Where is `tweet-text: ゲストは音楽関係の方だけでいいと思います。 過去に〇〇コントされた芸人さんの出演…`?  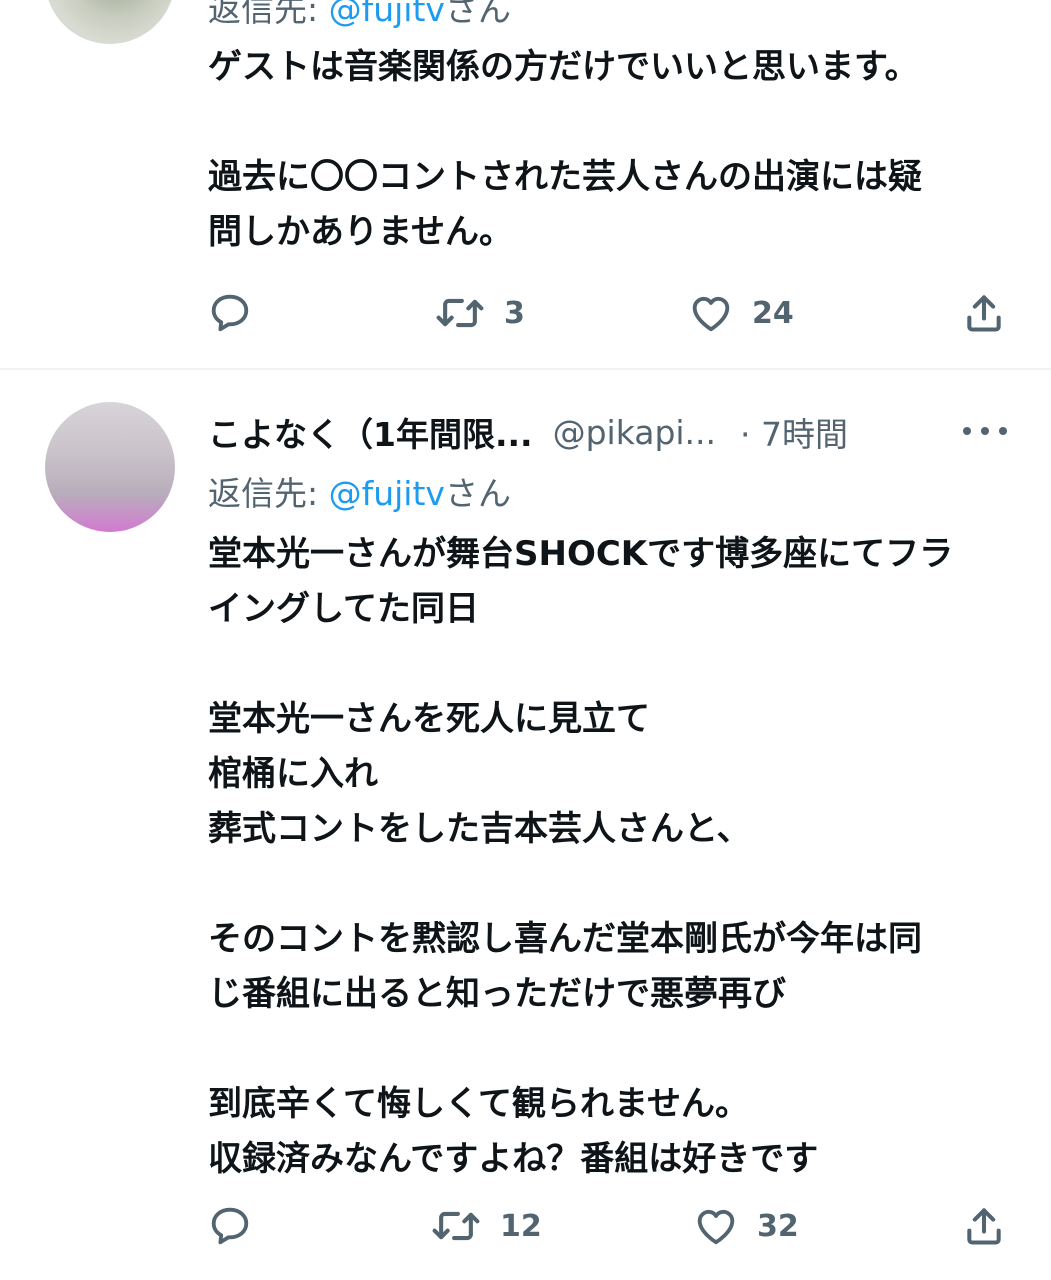 tweet-text: ゲストは音楽関係の方だけでいいと思います。 過去に〇〇コントされた芸人さんの出演… is located at coordinates (565, 149).